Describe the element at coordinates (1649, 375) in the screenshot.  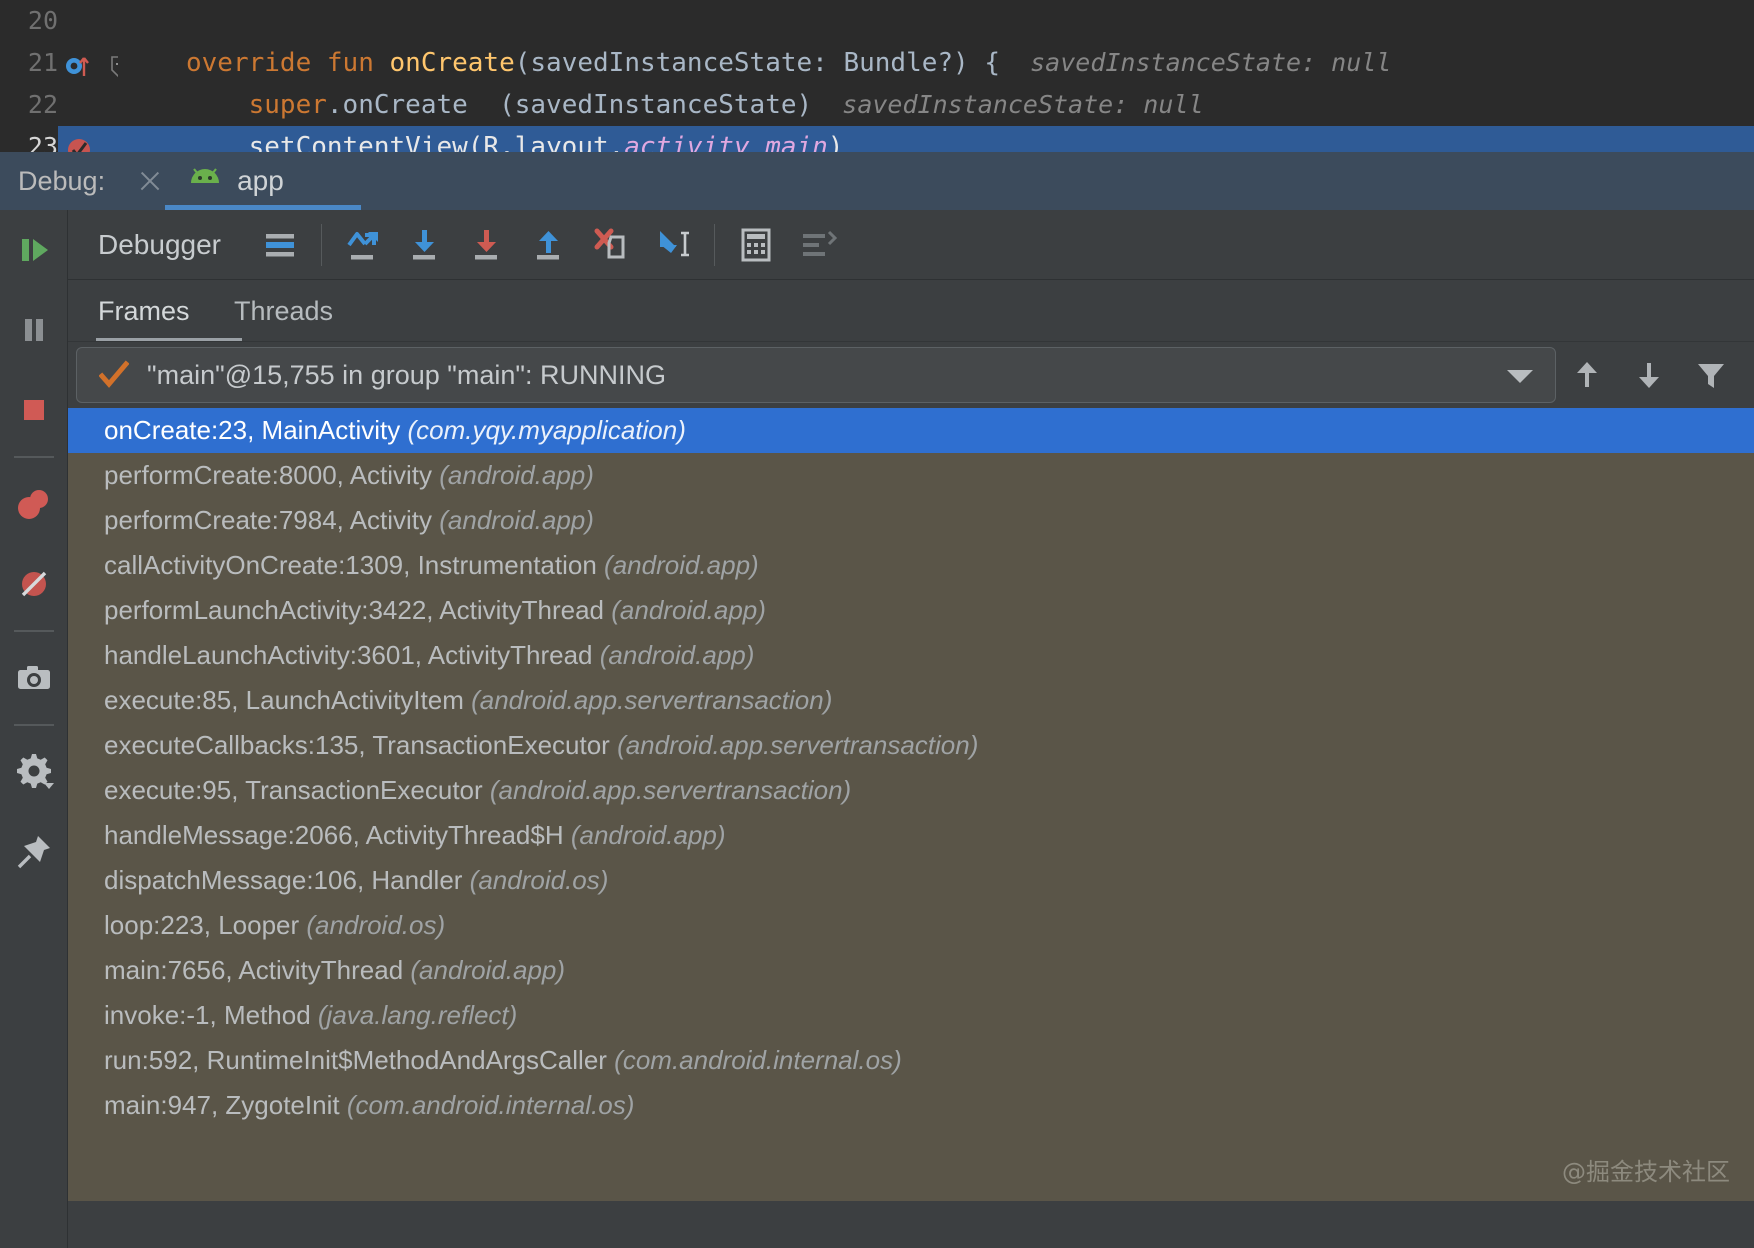
I see `move-frame-down-button` at that location.